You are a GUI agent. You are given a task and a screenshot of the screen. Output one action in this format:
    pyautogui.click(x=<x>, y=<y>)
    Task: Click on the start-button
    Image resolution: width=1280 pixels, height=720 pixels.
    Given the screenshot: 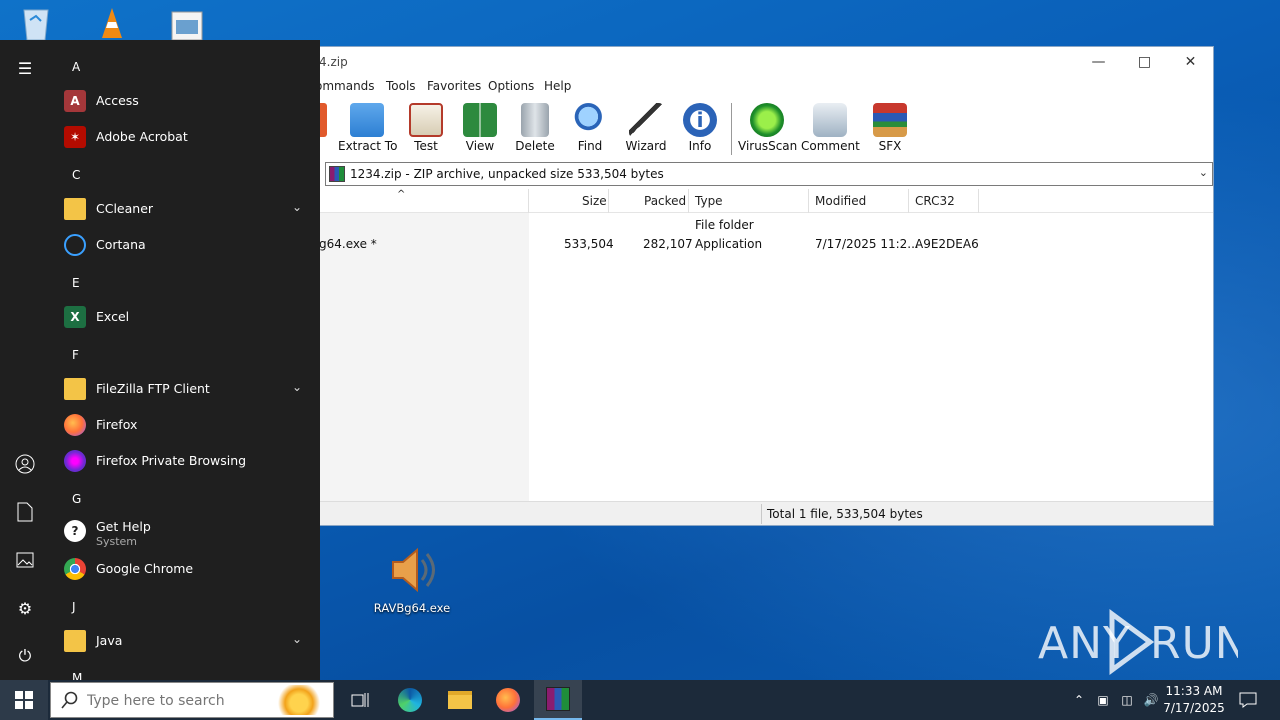 What is the action you would take?
    pyautogui.click(x=24, y=700)
    